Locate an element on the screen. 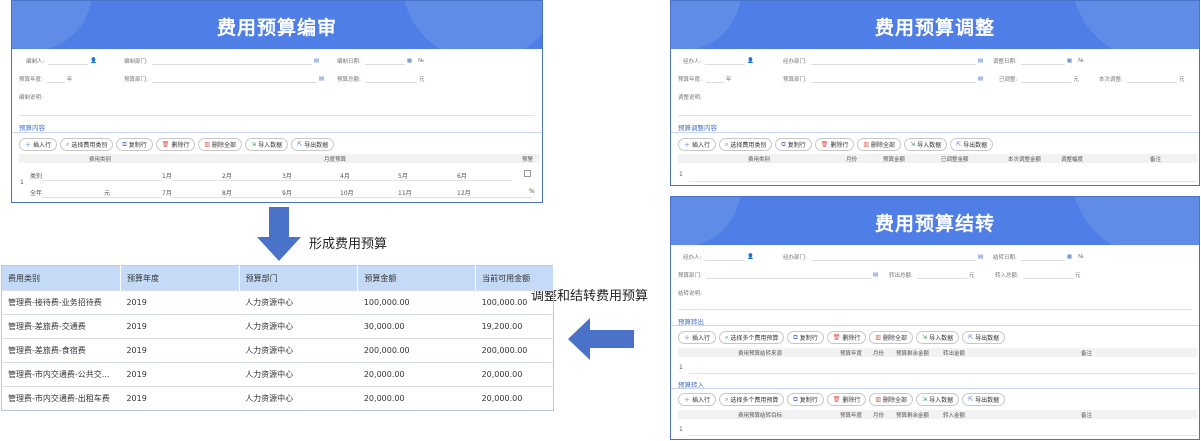 The height and width of the screenshot is (441, 1201). out-total-field: 转出总额: 元 is located at coordinates (931, 275).